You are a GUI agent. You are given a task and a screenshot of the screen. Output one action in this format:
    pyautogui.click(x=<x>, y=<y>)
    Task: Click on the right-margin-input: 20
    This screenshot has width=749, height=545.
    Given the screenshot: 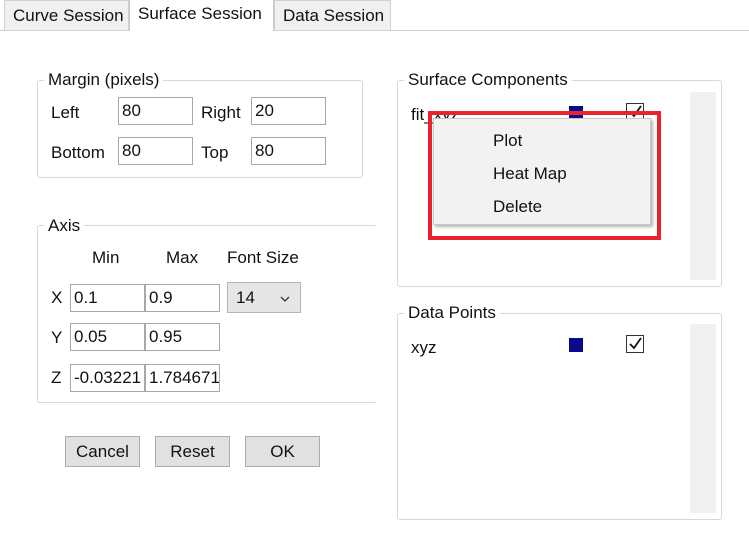 What is the action you would take?
    pyautogui.click(x=288, y=111)
    